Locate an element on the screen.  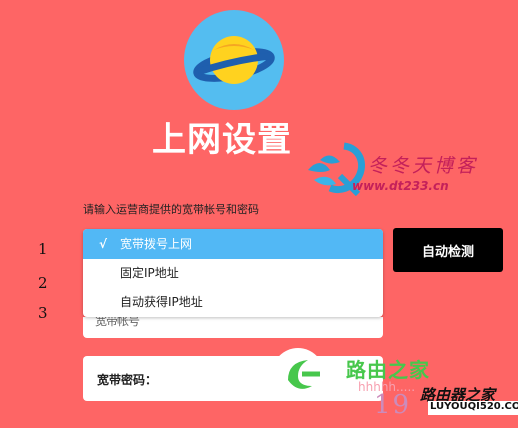
auto-detect-button: 自动检测 is located at coordinates (448, 250).